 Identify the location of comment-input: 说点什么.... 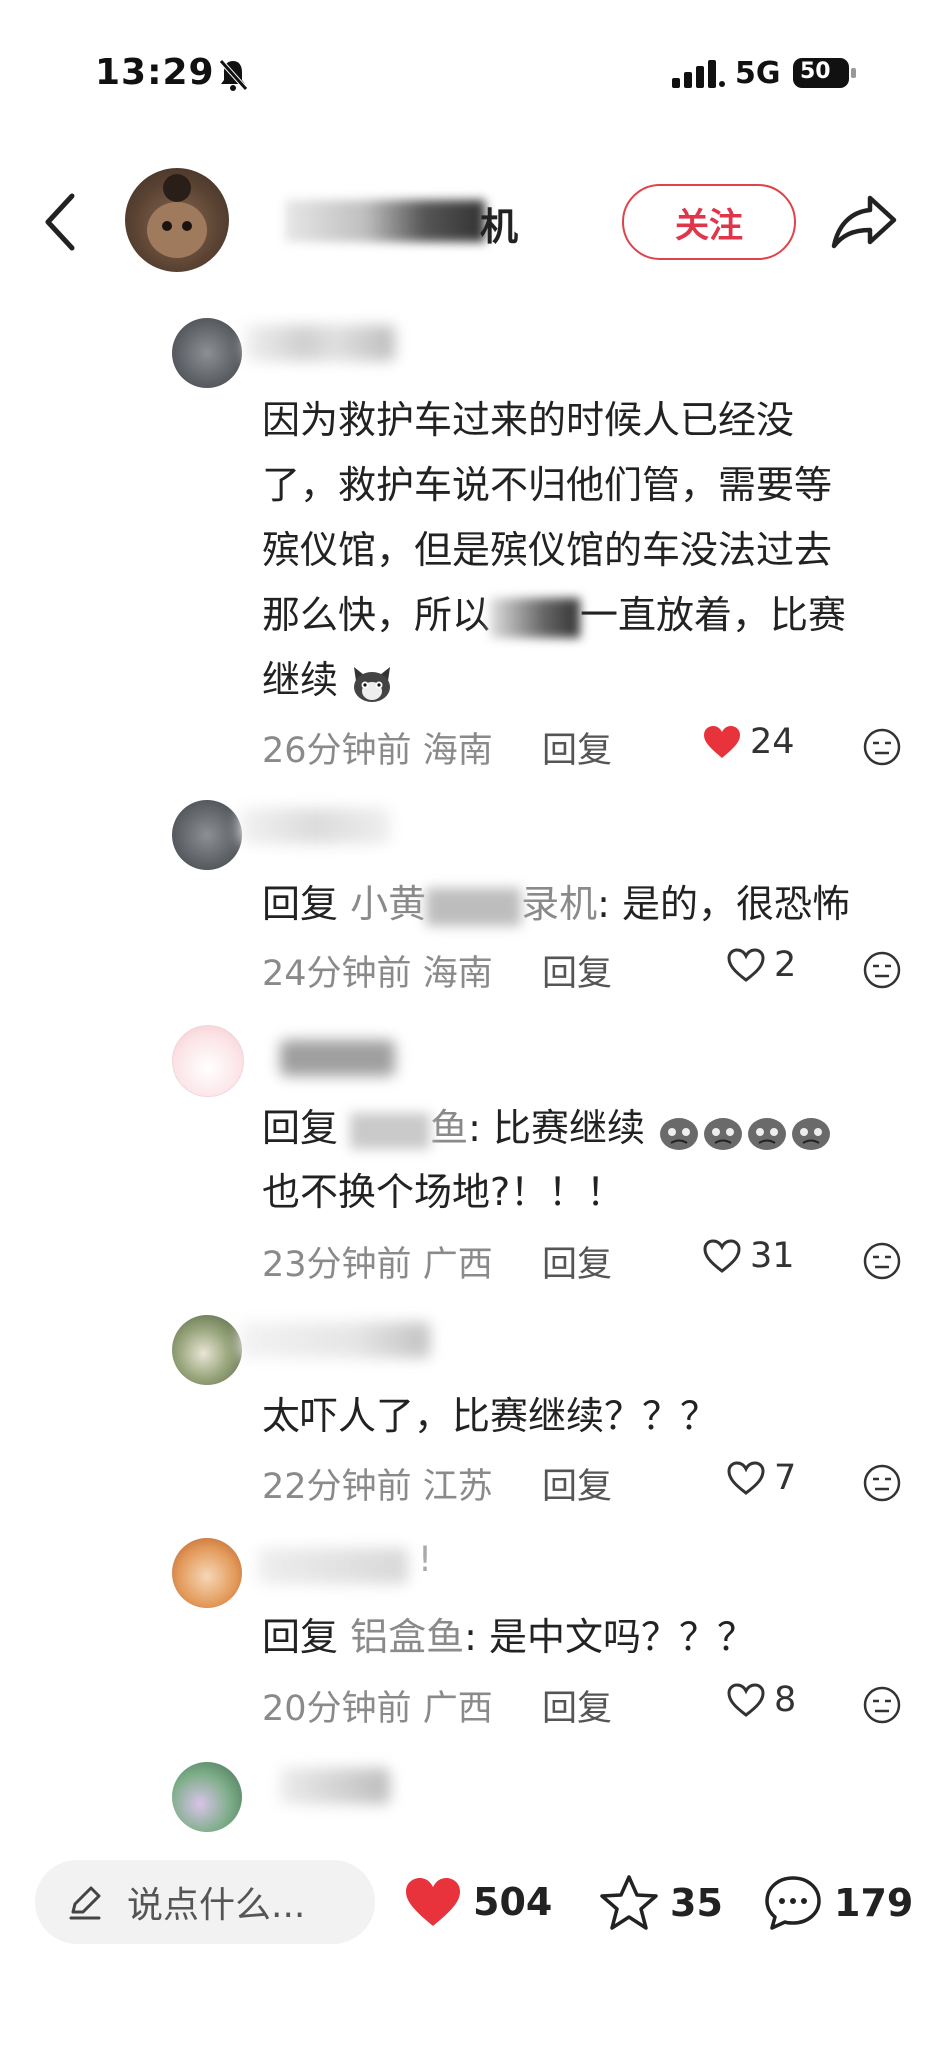
(205, 1902).